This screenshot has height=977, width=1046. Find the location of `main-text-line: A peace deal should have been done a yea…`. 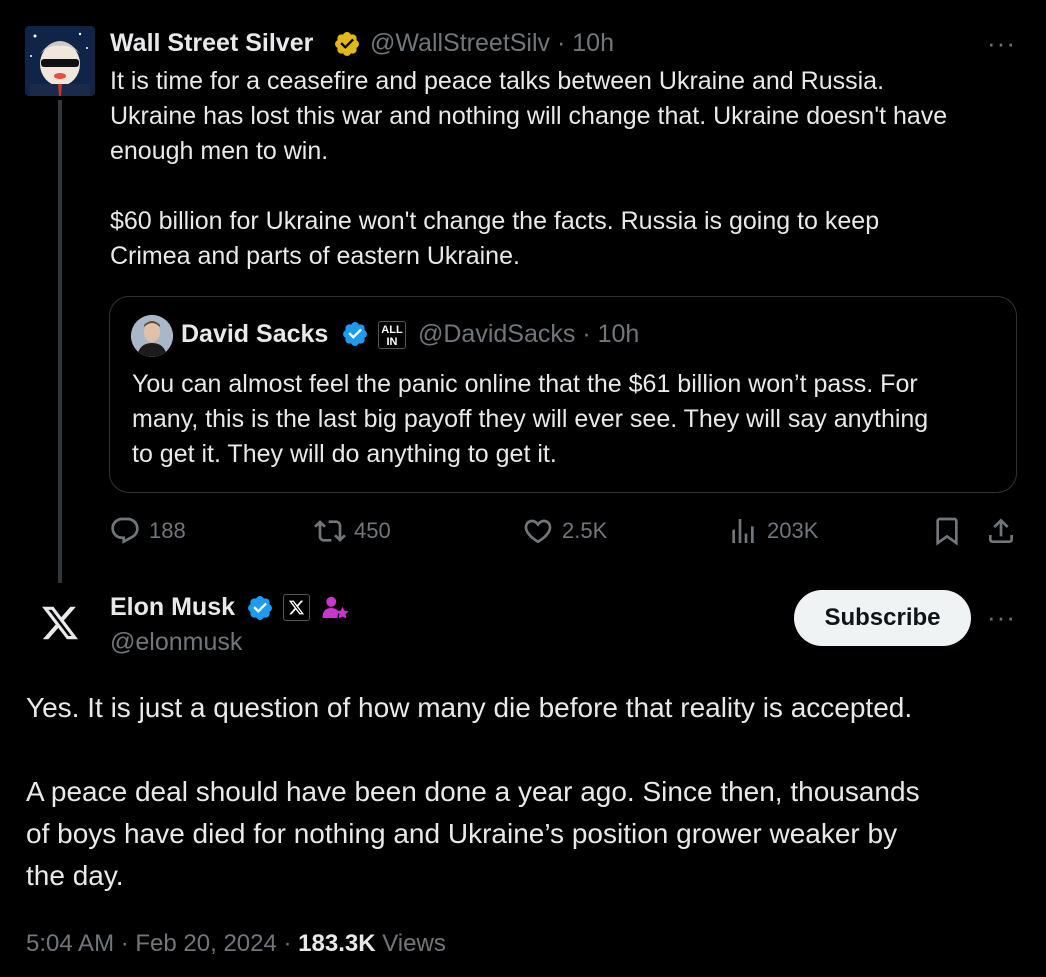

main-text-line: A peace deal should have been done a yea… is located at coordinates (473, 791).